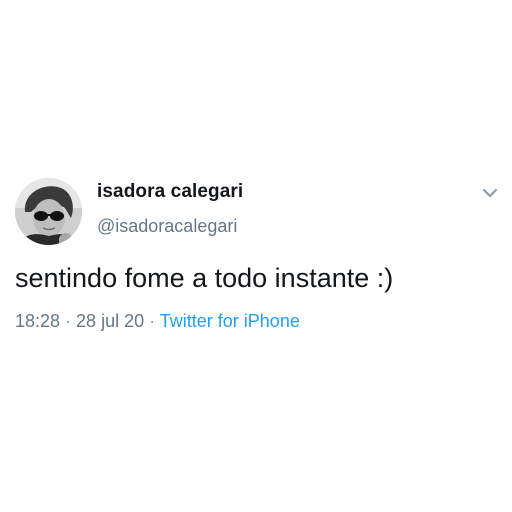 The width and height of the screenshot is (512, 512). I want to click on tweet-source-link: Twitter for iPhone, so click(230, 321).